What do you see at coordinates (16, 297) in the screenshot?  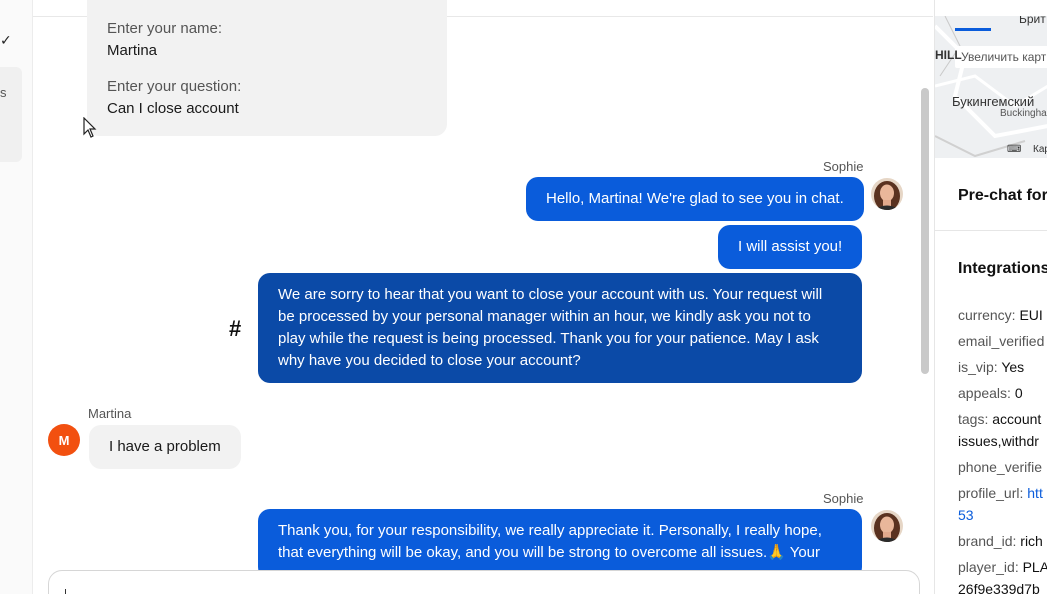 I see `left-rail: ✓ s` at bounding box center [16, 297].